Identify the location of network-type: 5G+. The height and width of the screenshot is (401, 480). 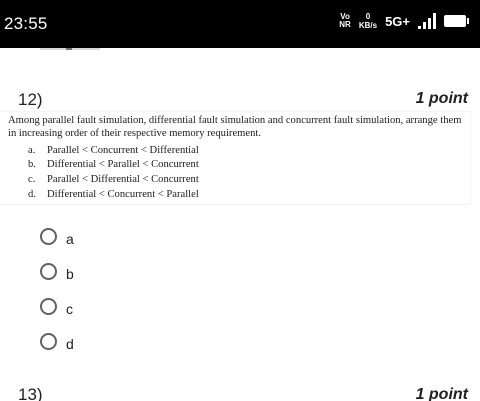
(397, 21).